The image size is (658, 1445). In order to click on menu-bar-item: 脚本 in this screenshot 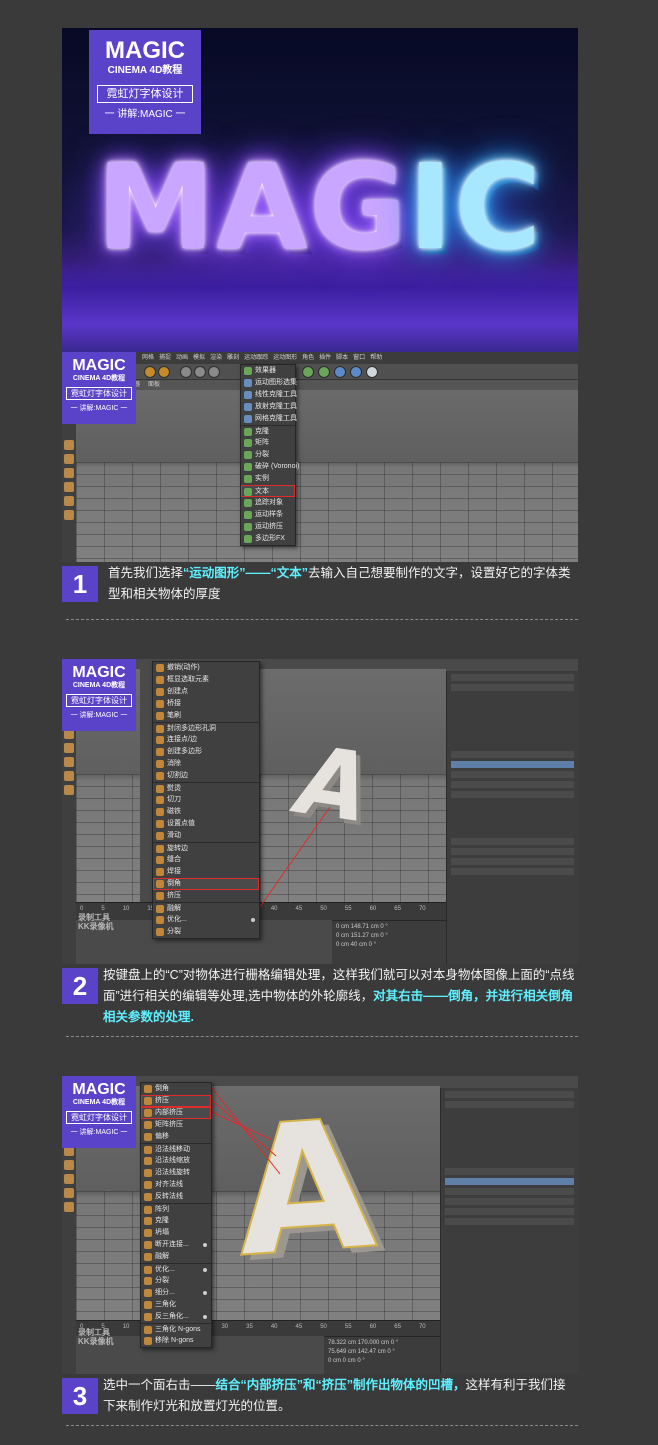, I will do `click(342, 358)`.